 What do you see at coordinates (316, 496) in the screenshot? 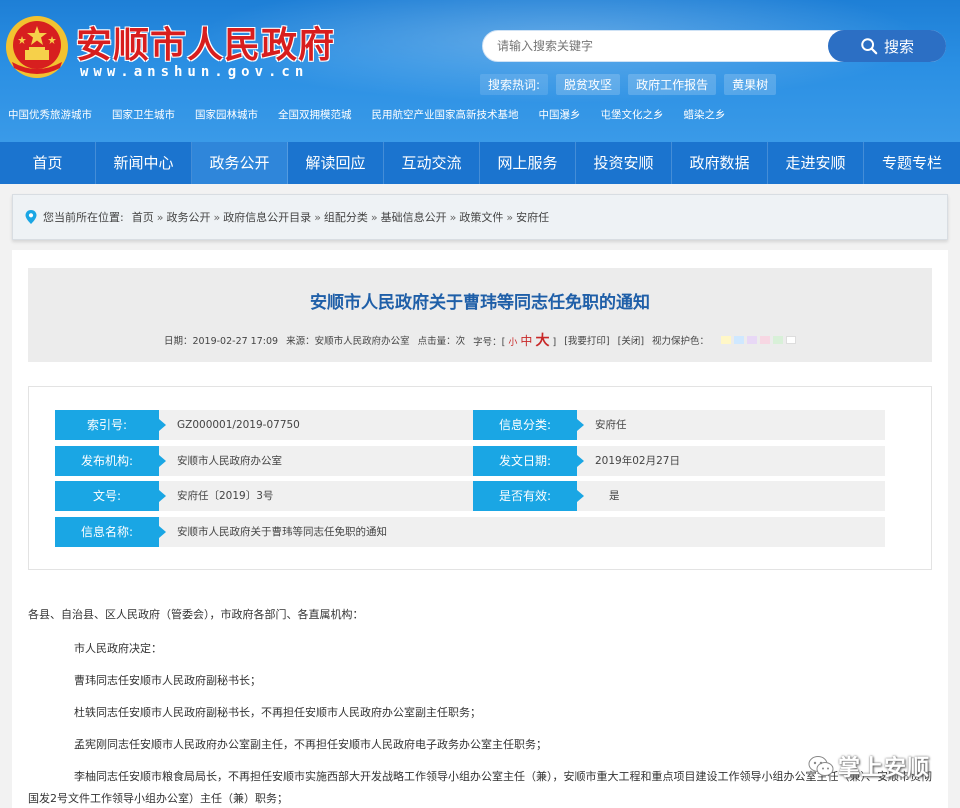
I see `info-value: 安府任〔2019〕3号` at bounding box center [316, 496].